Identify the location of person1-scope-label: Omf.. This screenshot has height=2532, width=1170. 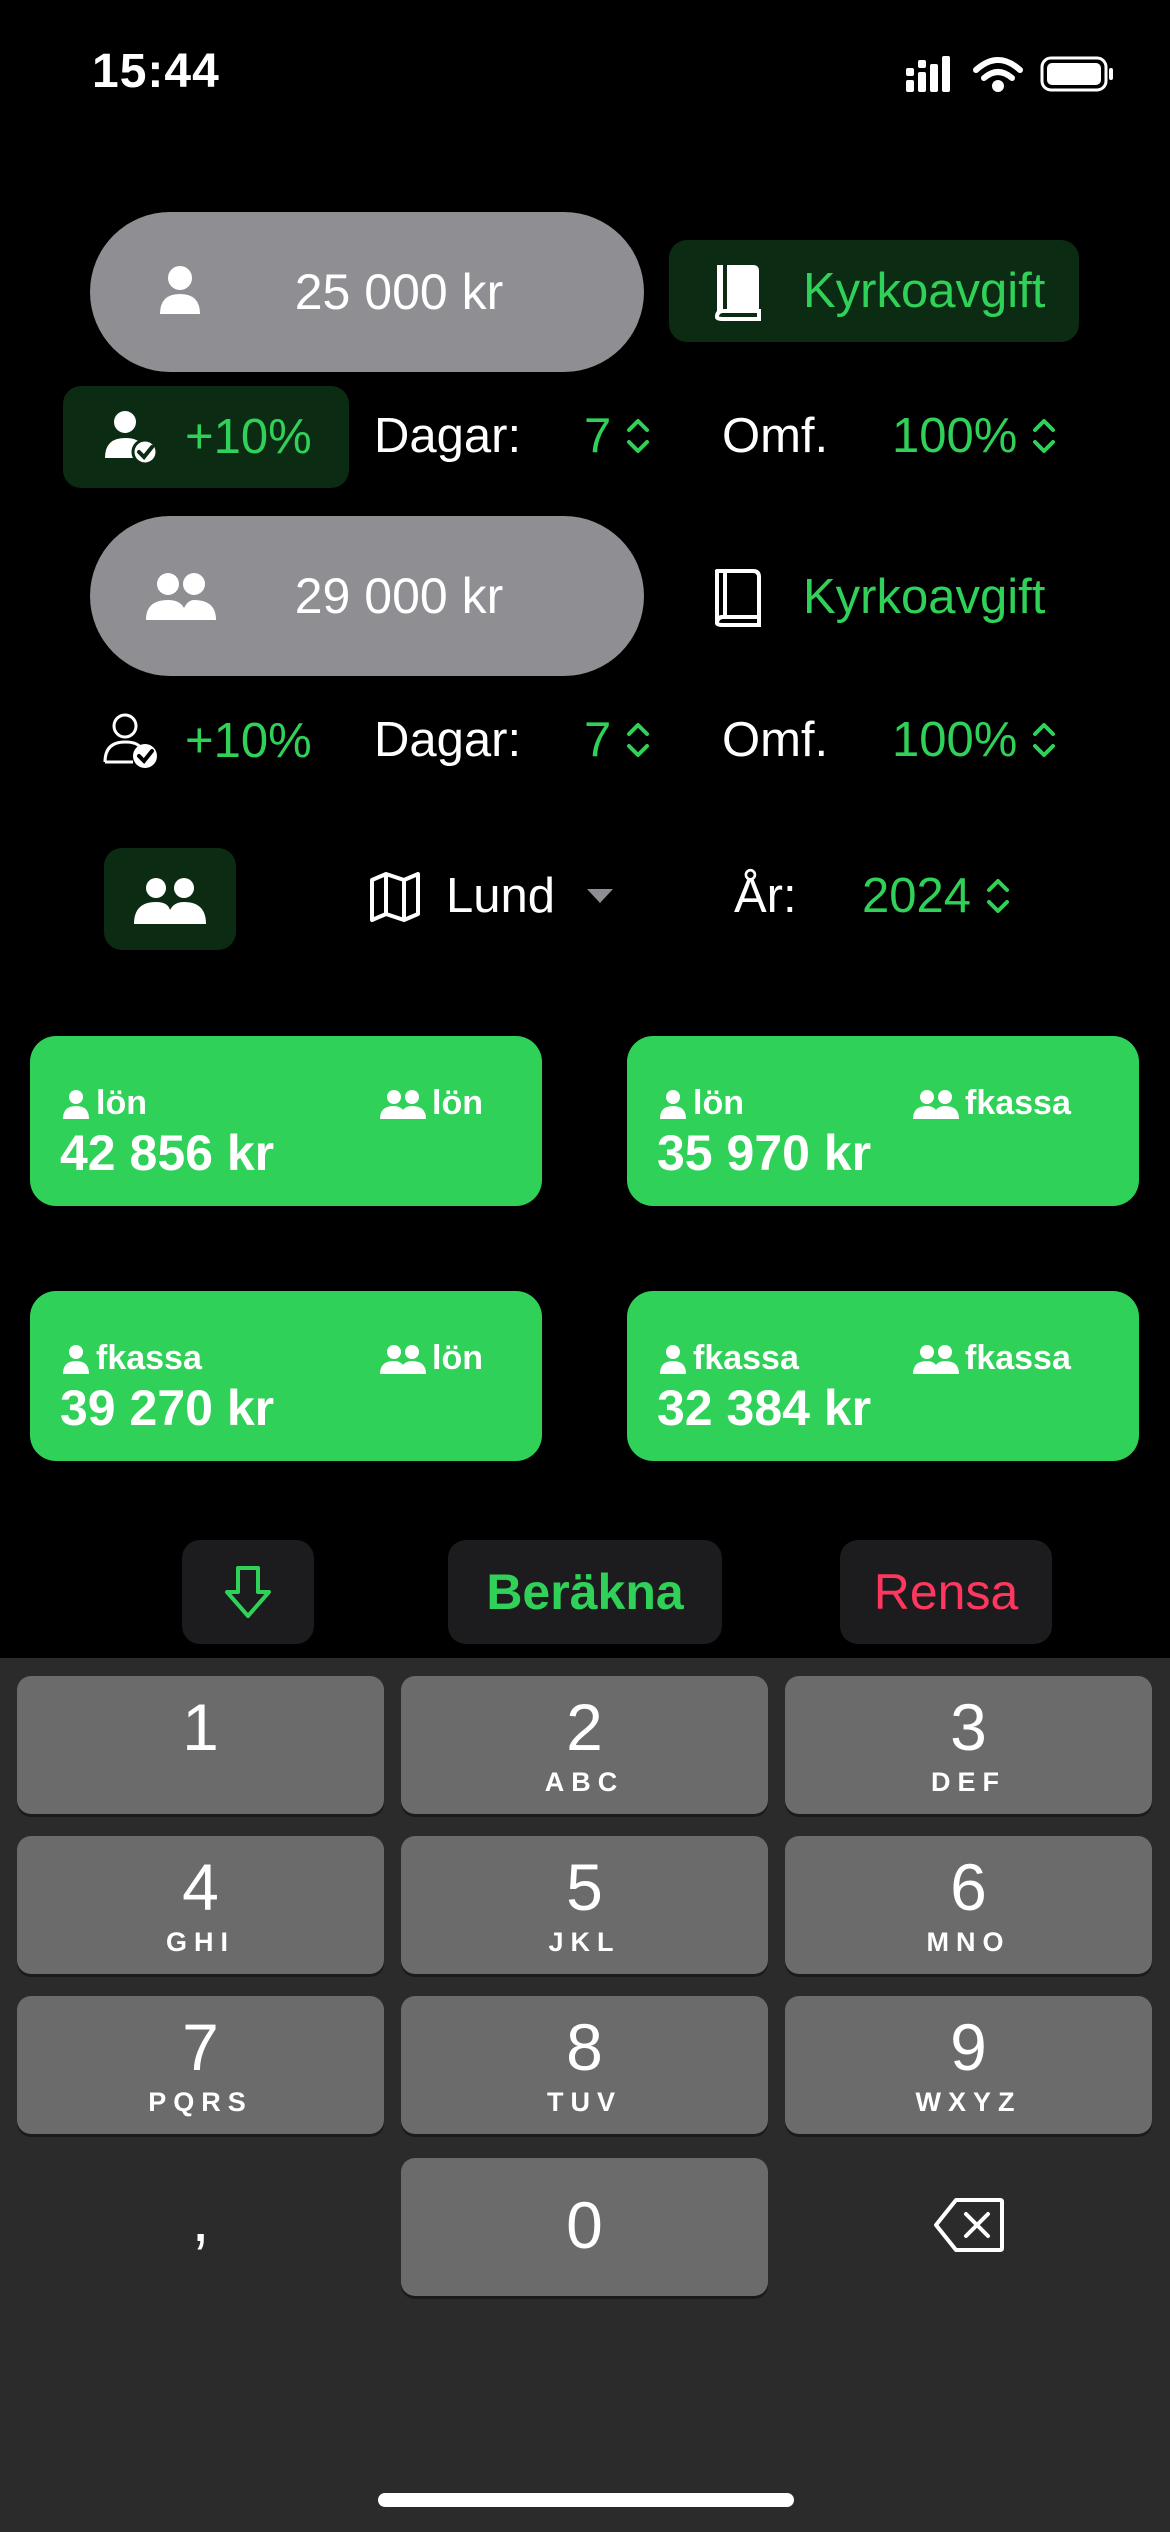
(775, 436).